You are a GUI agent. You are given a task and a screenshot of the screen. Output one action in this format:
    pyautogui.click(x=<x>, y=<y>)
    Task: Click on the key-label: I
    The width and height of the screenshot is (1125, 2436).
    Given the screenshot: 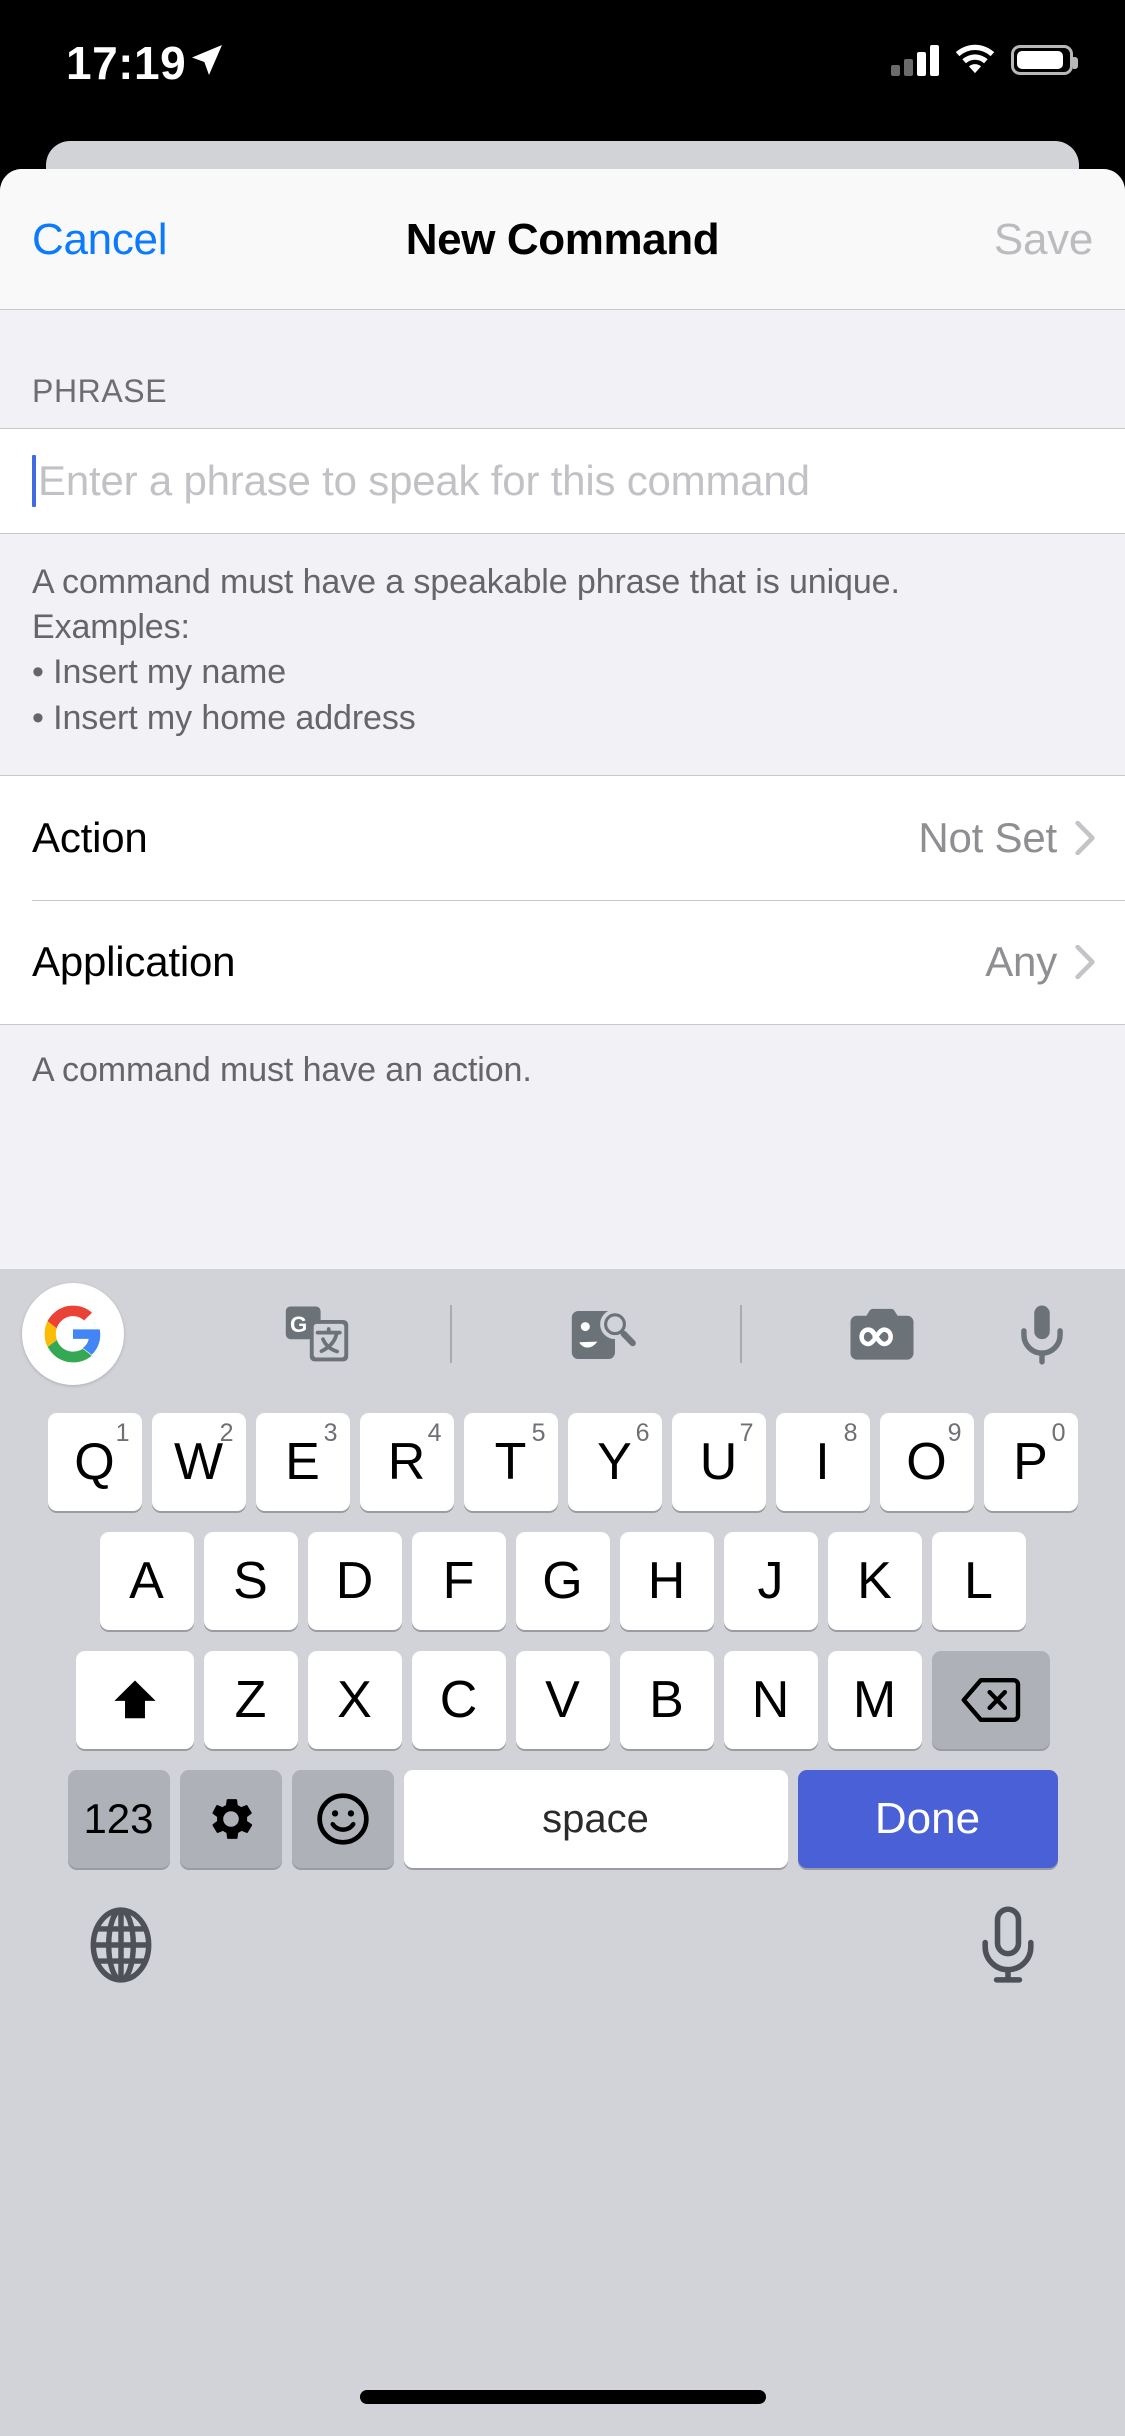 What is the action you would take?
    pyautogui.click(x=822, y=1462)
    